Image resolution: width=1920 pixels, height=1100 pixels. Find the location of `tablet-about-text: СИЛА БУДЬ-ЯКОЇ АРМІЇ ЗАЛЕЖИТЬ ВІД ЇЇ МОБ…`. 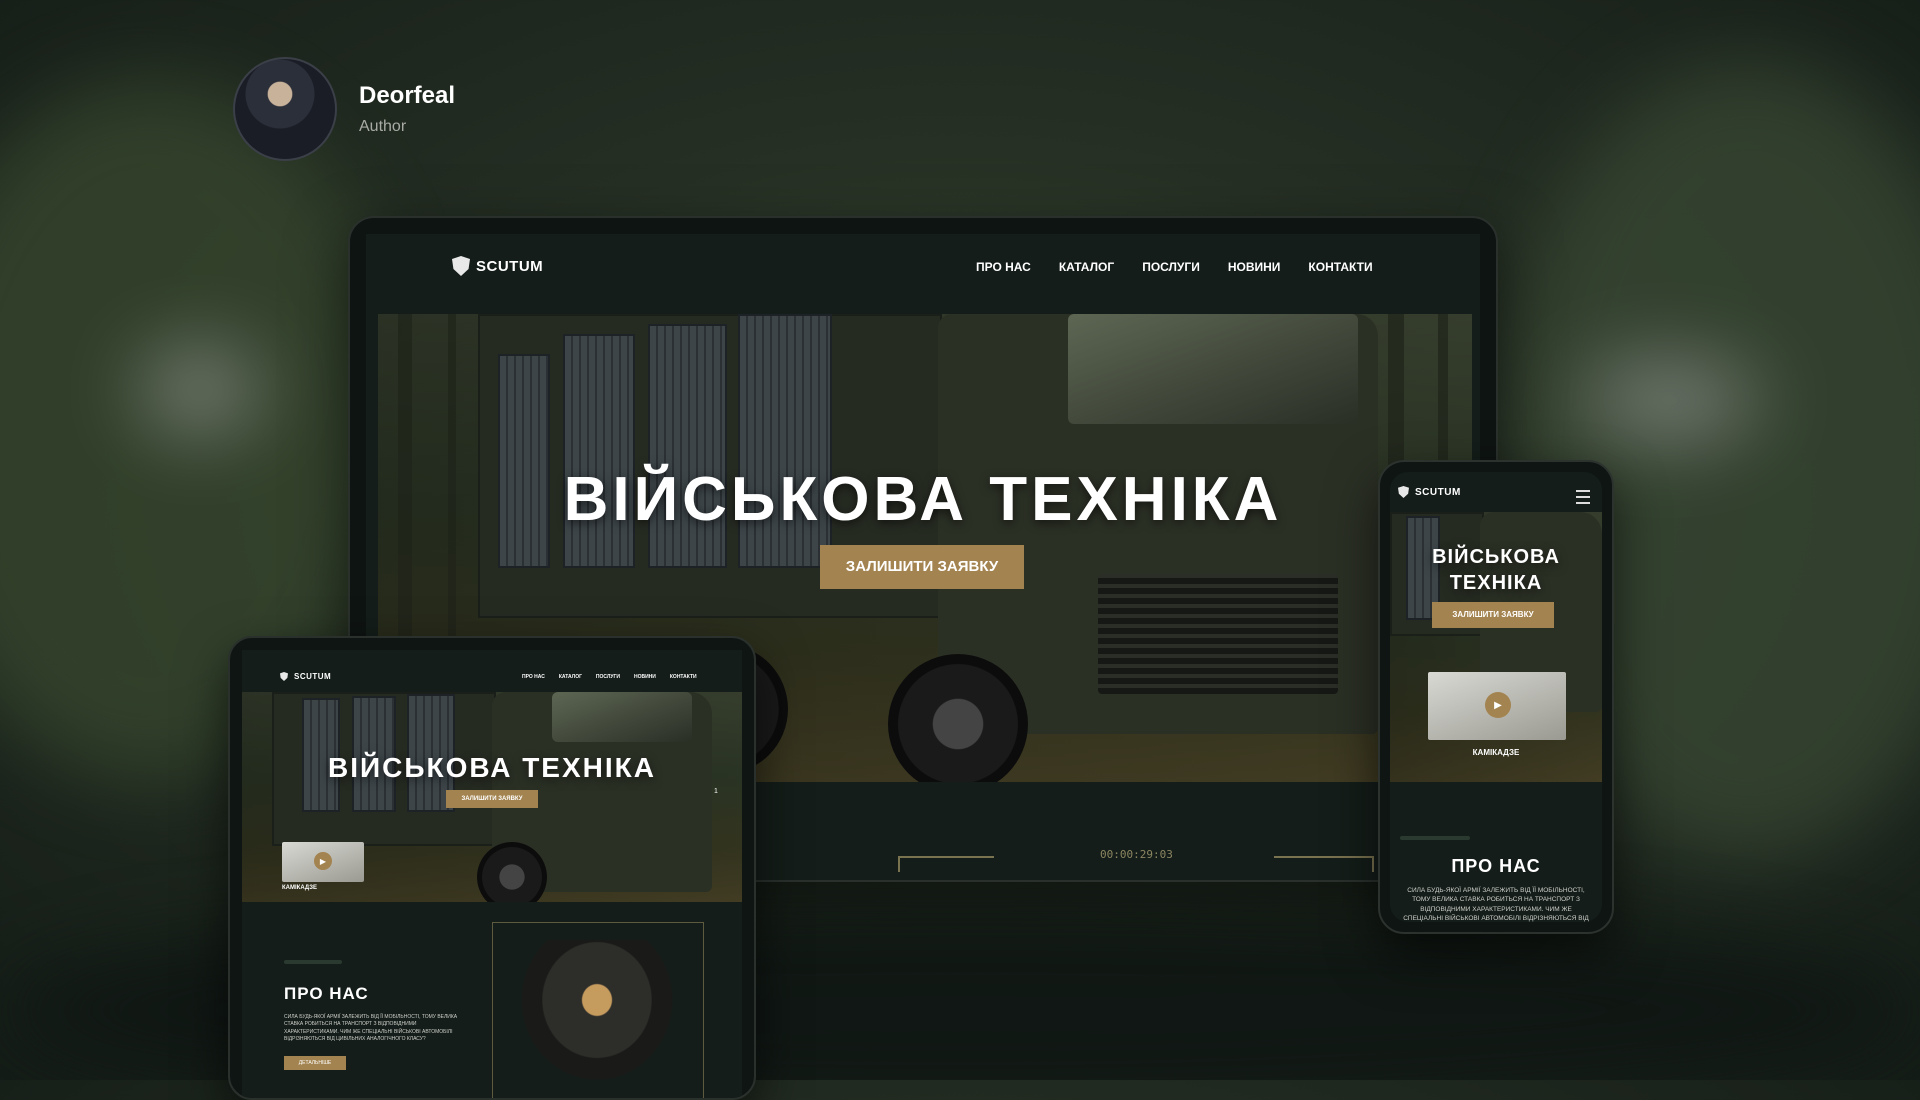

tablet-about-text: СИЛА БУДЬ-ЯКОЇ АРМІЇ ЗАЛЕЖИТЬ ВІД ЇЇ МОБ… is located at coordinates (371, 1028).